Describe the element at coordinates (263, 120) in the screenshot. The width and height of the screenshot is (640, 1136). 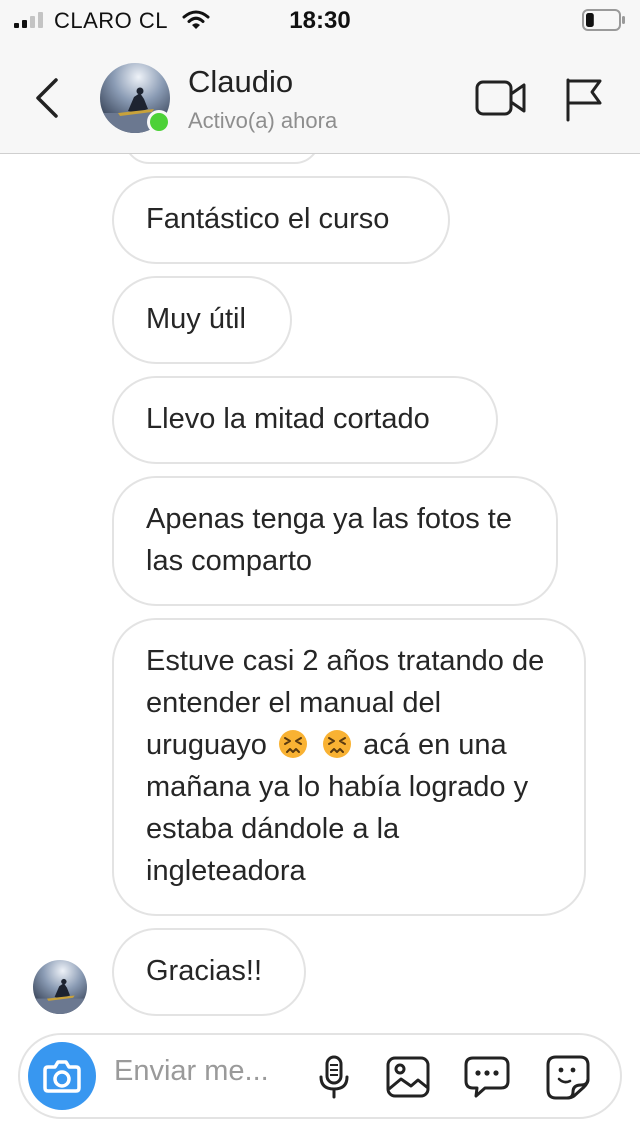
I see `contact-activity-status: Activo(a) ahora` at that location.